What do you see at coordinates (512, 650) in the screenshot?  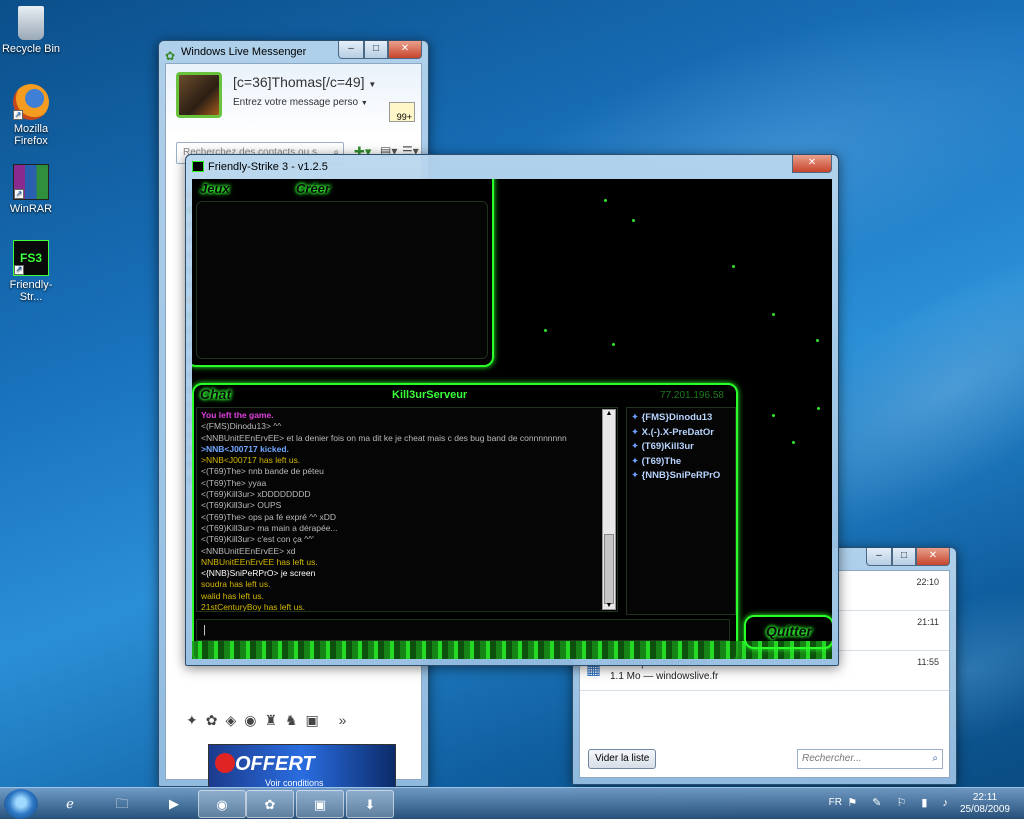 I see `decorative-slime` at bounding box center [512, 650].